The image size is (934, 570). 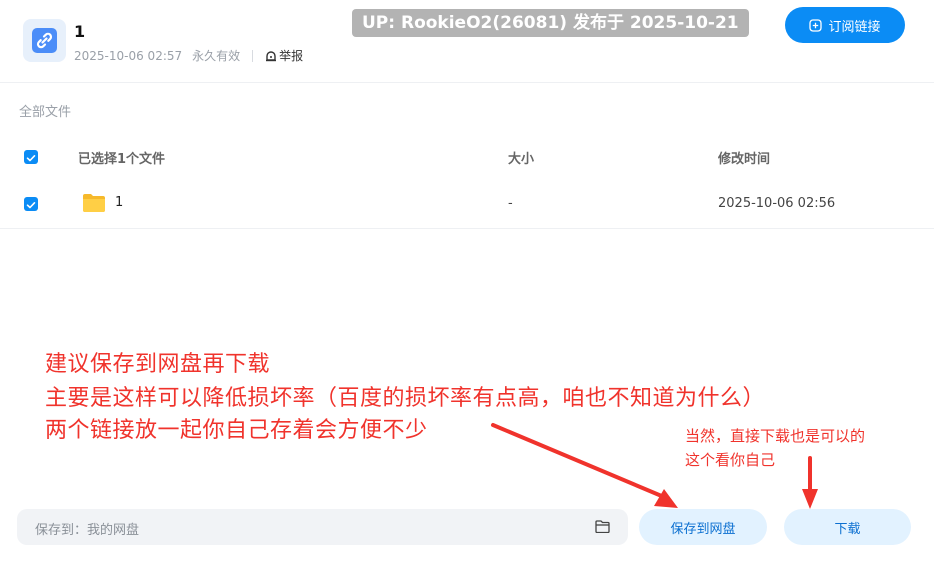 I want to click on arrow-to-save, so click(x=584, y=465).